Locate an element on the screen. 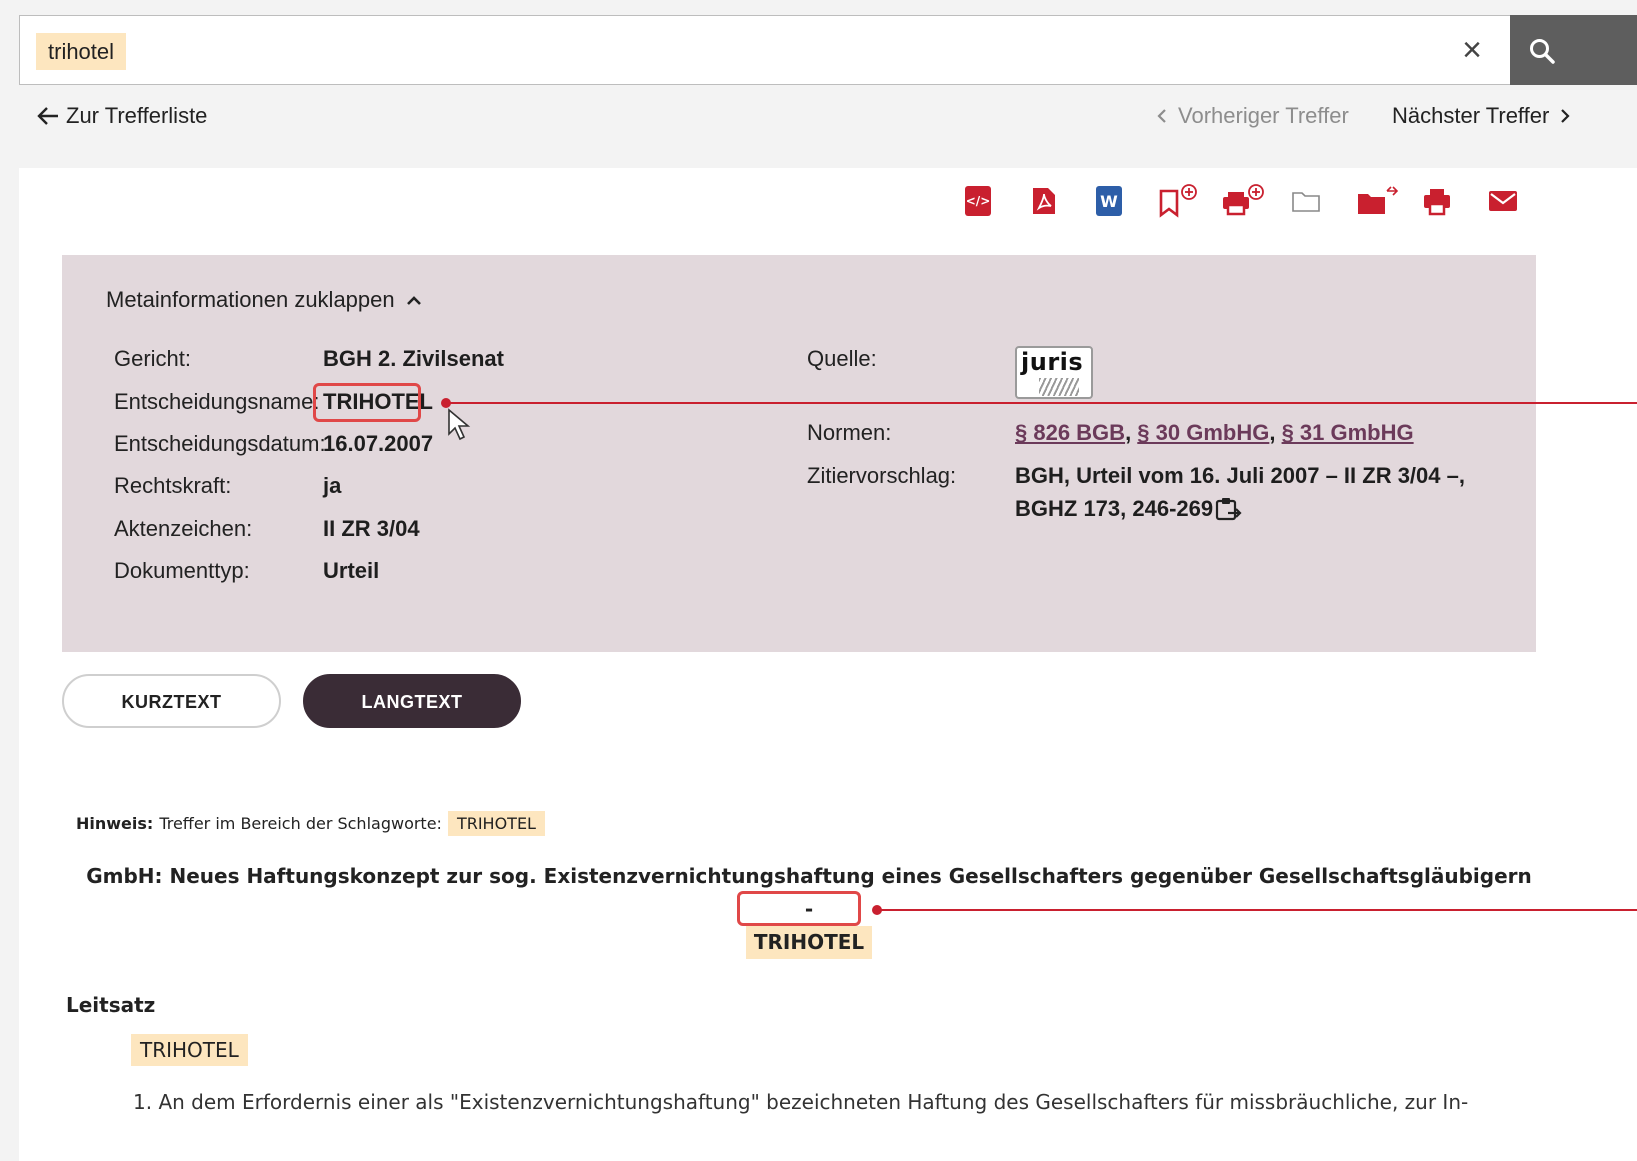 The image size is (1637, 1161). norm-link: § 31 GmbHG is located at coordinates (1348, 432).